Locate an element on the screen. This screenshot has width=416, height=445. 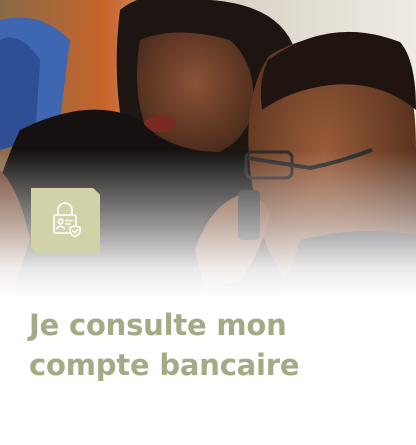
card-title-line-1: Je consulte mon is located at coordinates (158, 325).